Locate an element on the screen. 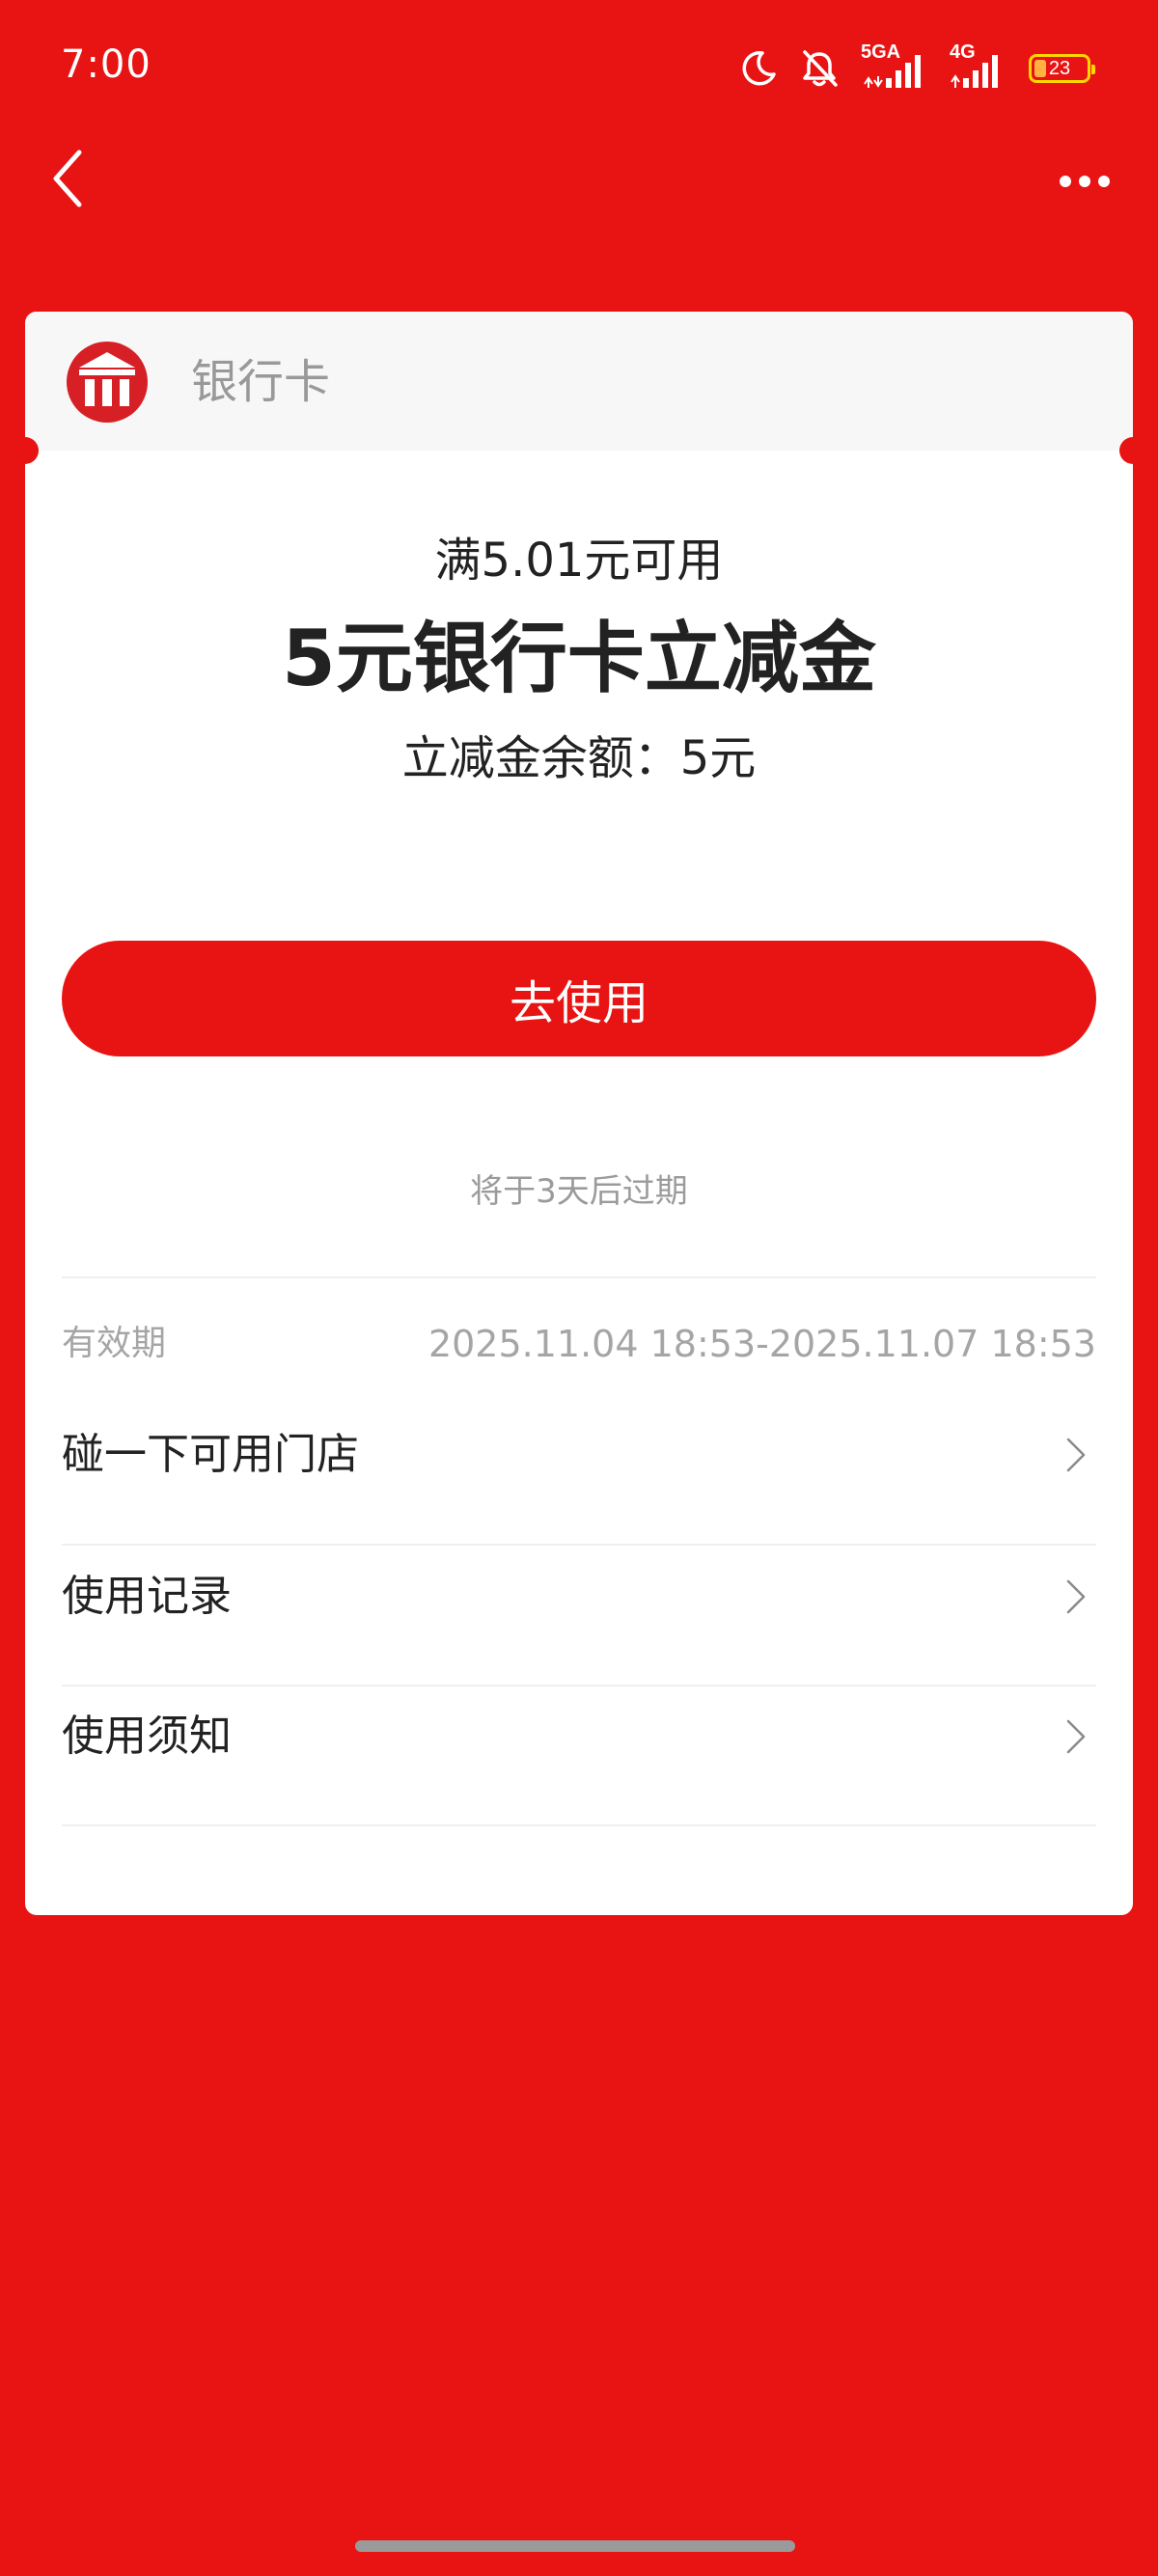  row-label: 碰一下可用门店 is located at coordinates (210, 1454).